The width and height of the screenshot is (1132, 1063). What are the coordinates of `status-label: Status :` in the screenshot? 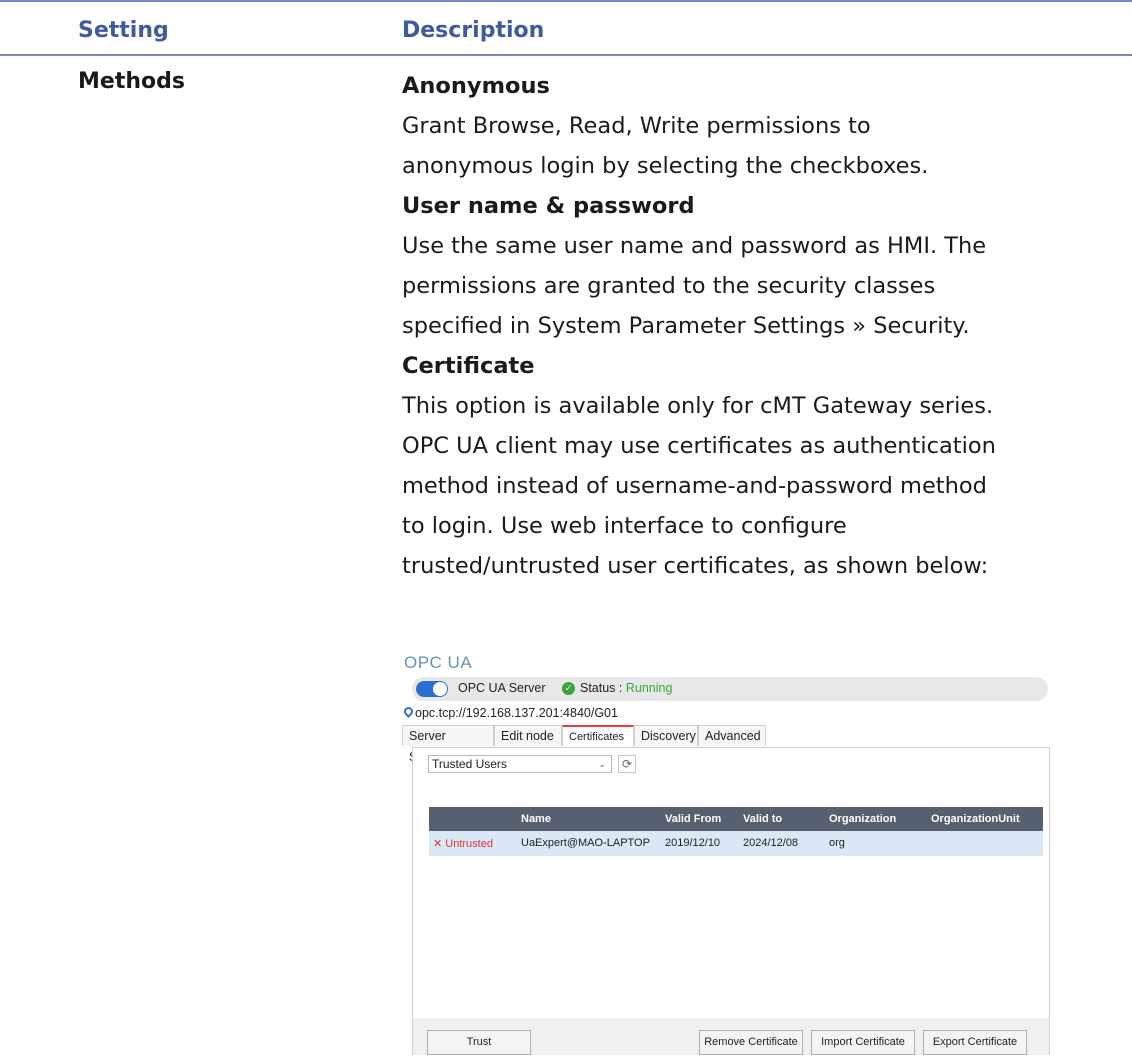 It's located at (603, 688).